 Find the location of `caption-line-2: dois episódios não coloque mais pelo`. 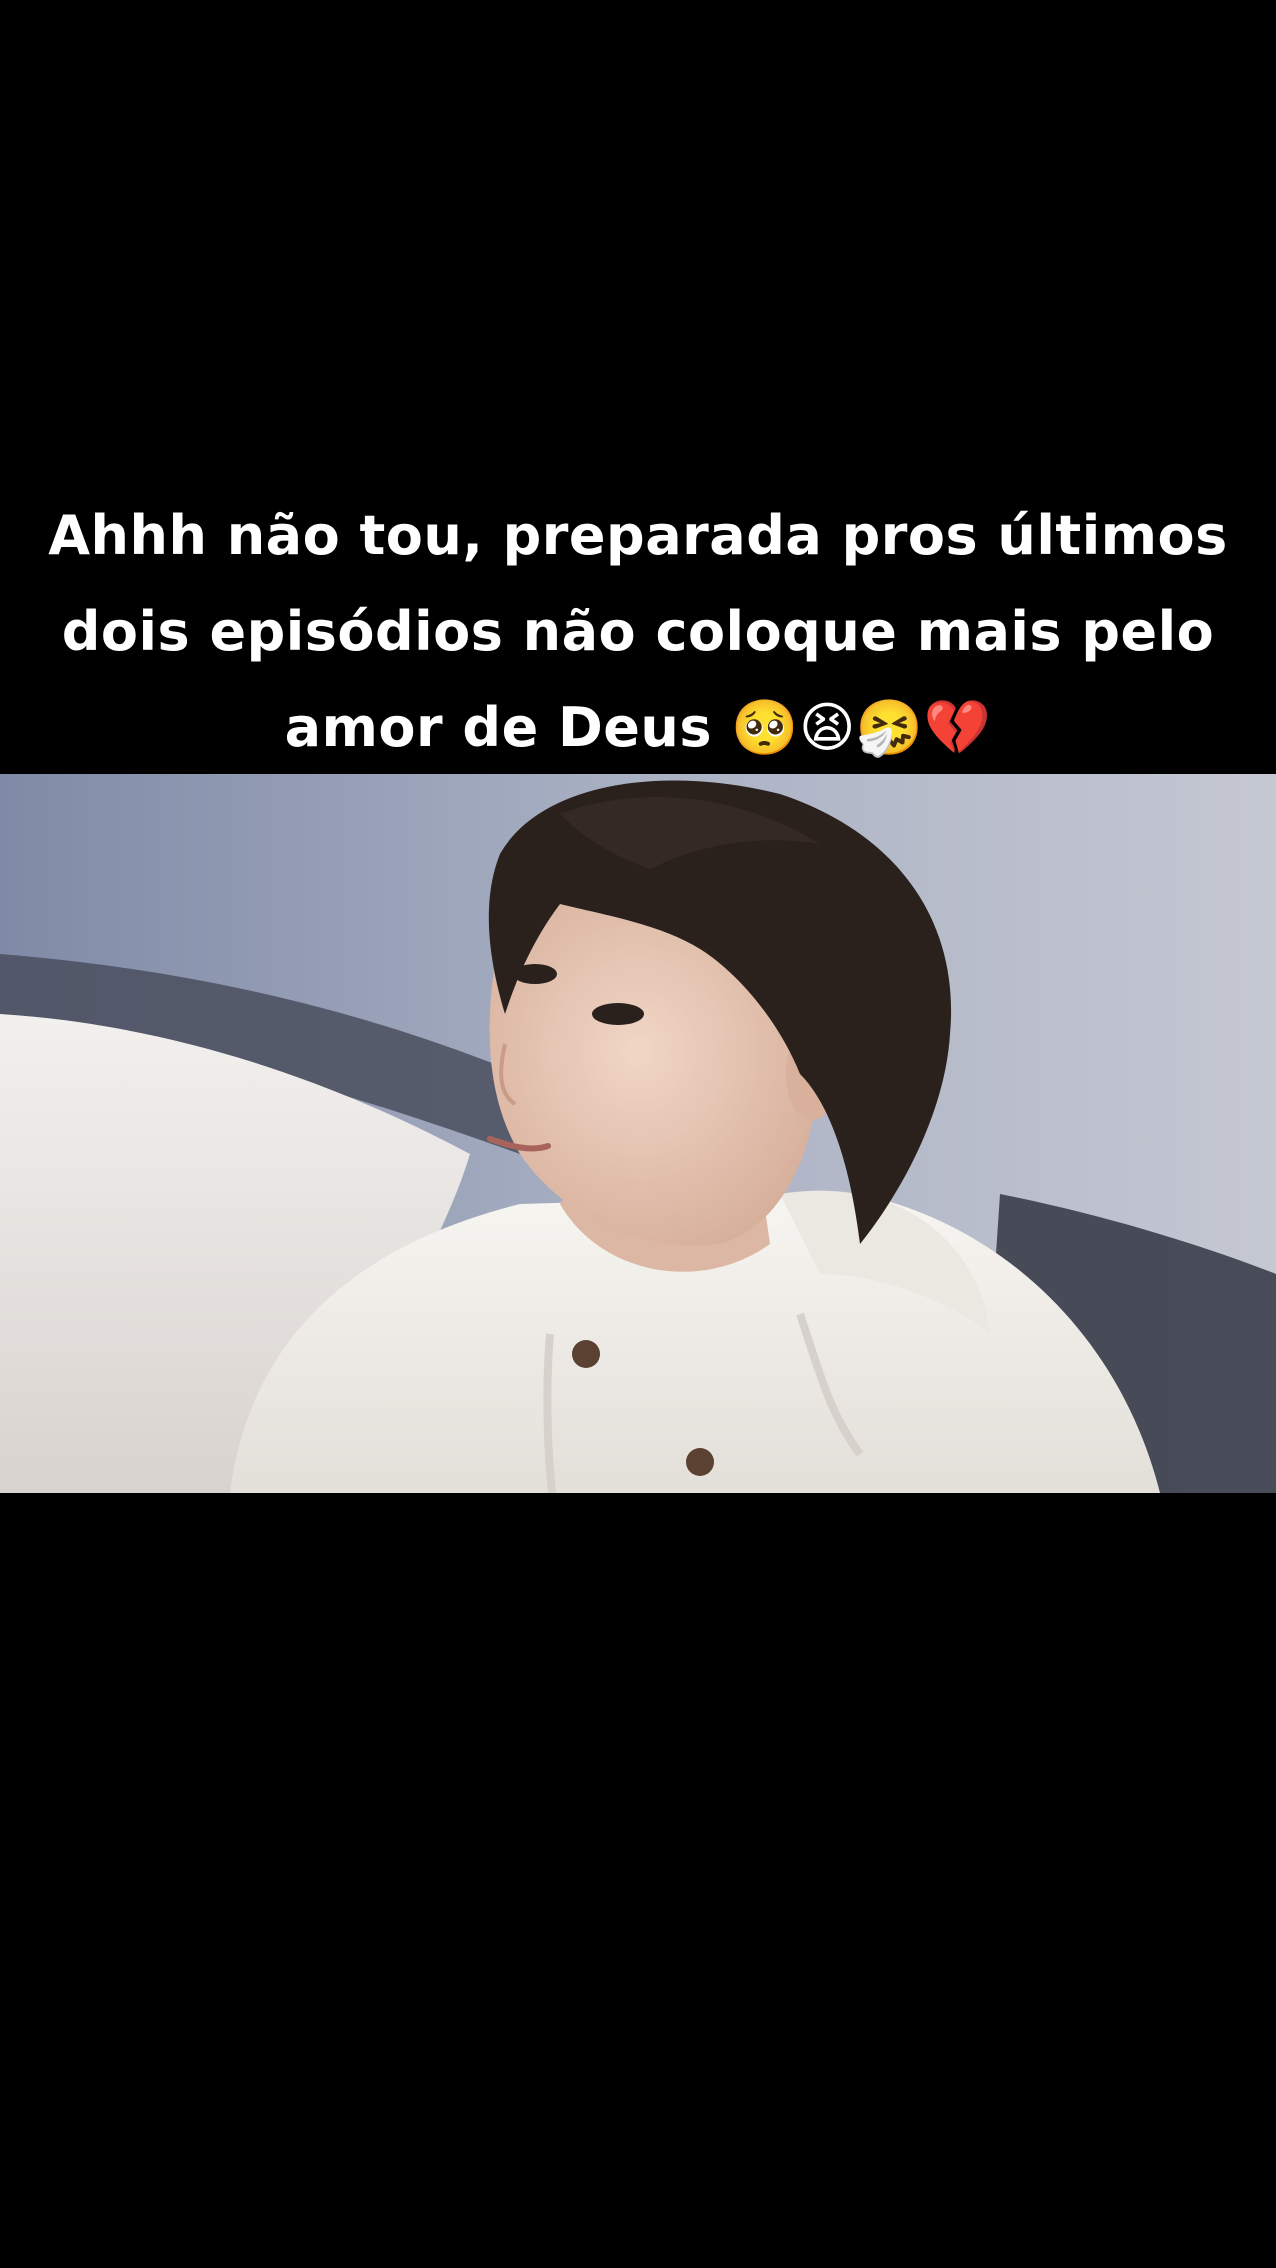

caption-line-2: dois episódios não coloque mais pelo is located at coordinates (638, 631).